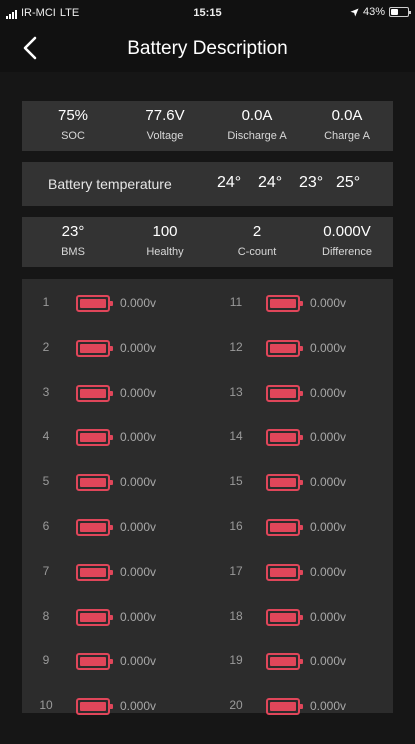 Image resolution: width=415 pixels, height=744 pixels. What do you see at coordinates (73, 231) in the screenshot?
I see `stat-value: 23°` at bounding box center [73, 231].